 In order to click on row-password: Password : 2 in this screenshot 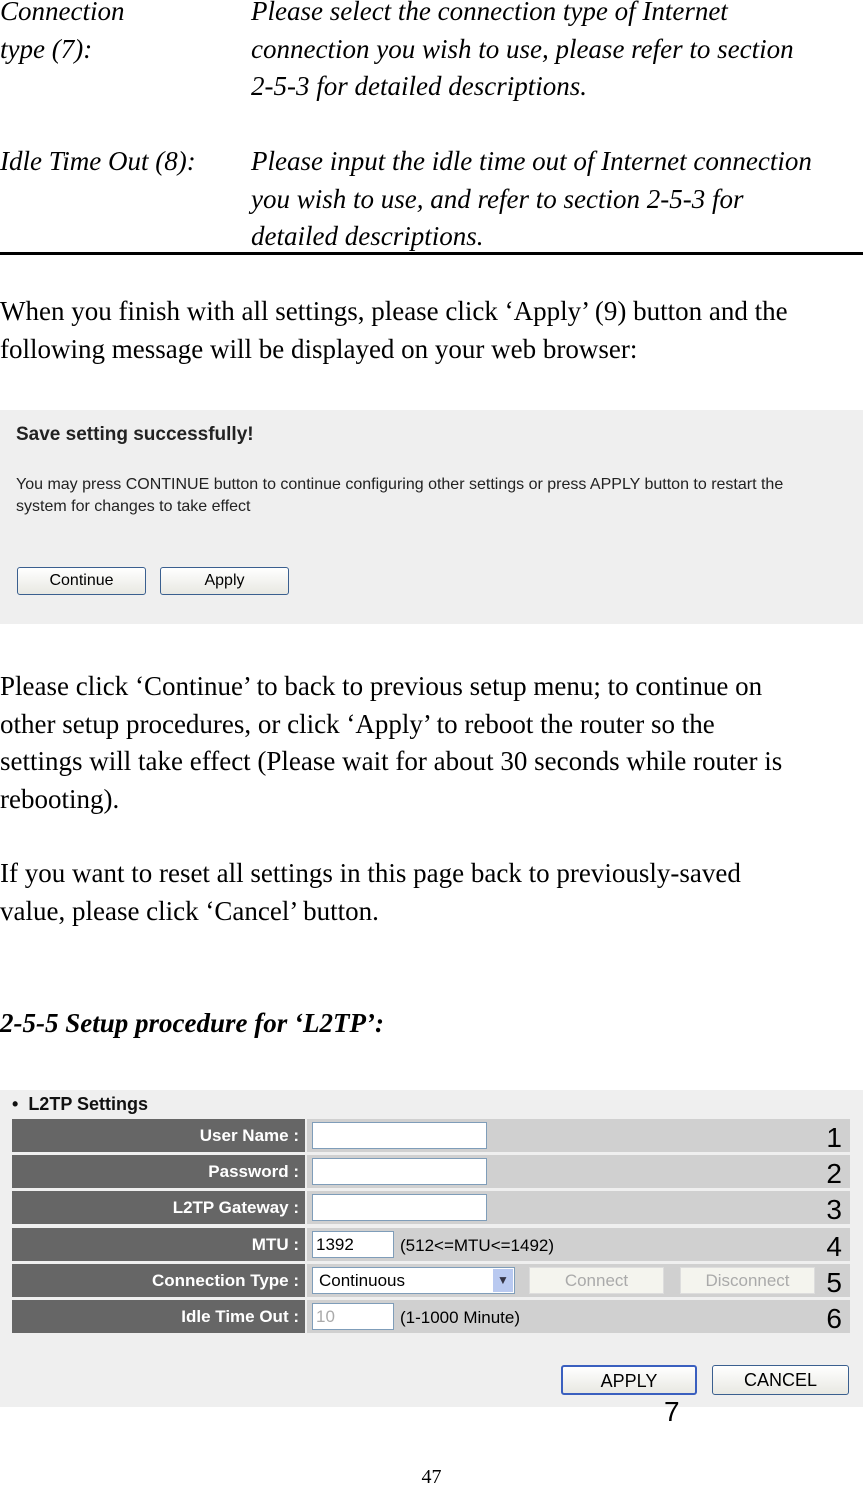, I will do `click(431, 1172)`.